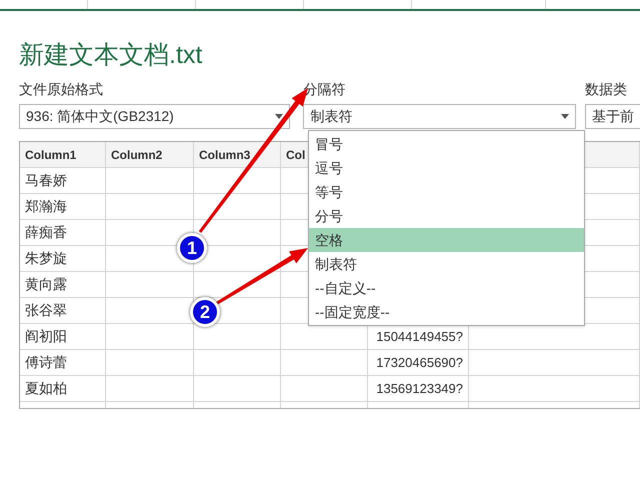 The image size is (640, 480). I want to click on field-label: 数据类, so click(606, 89).